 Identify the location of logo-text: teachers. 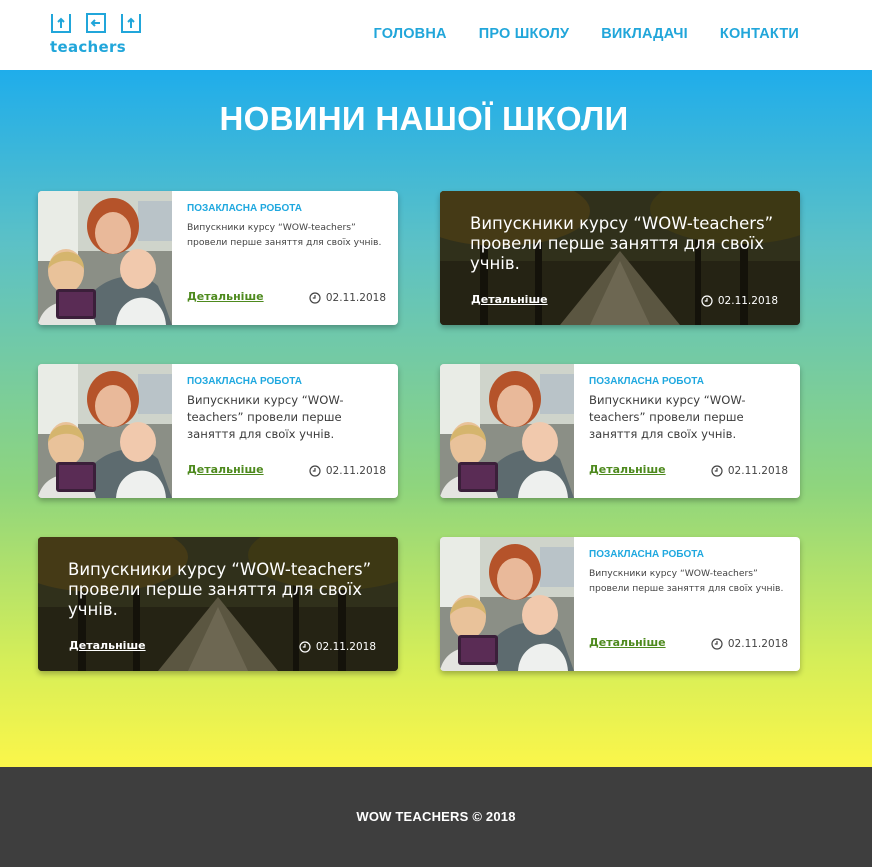
(88, 47).